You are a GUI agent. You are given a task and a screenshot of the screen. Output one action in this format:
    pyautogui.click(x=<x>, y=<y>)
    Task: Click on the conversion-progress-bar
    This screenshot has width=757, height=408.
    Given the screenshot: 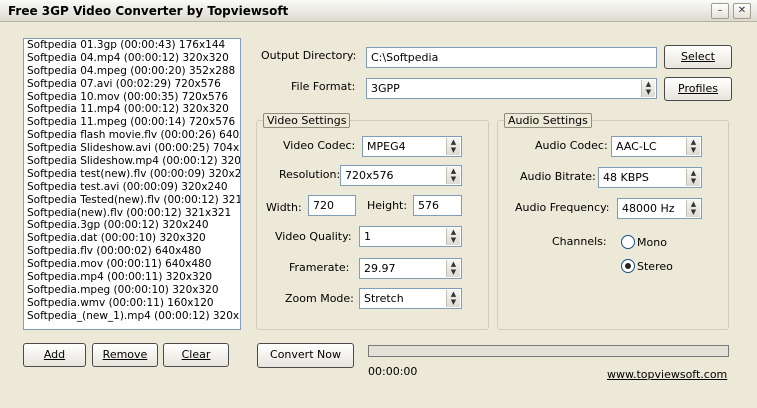 What is the action you would take?
    pyautogui.click(x=548, y=351)
    